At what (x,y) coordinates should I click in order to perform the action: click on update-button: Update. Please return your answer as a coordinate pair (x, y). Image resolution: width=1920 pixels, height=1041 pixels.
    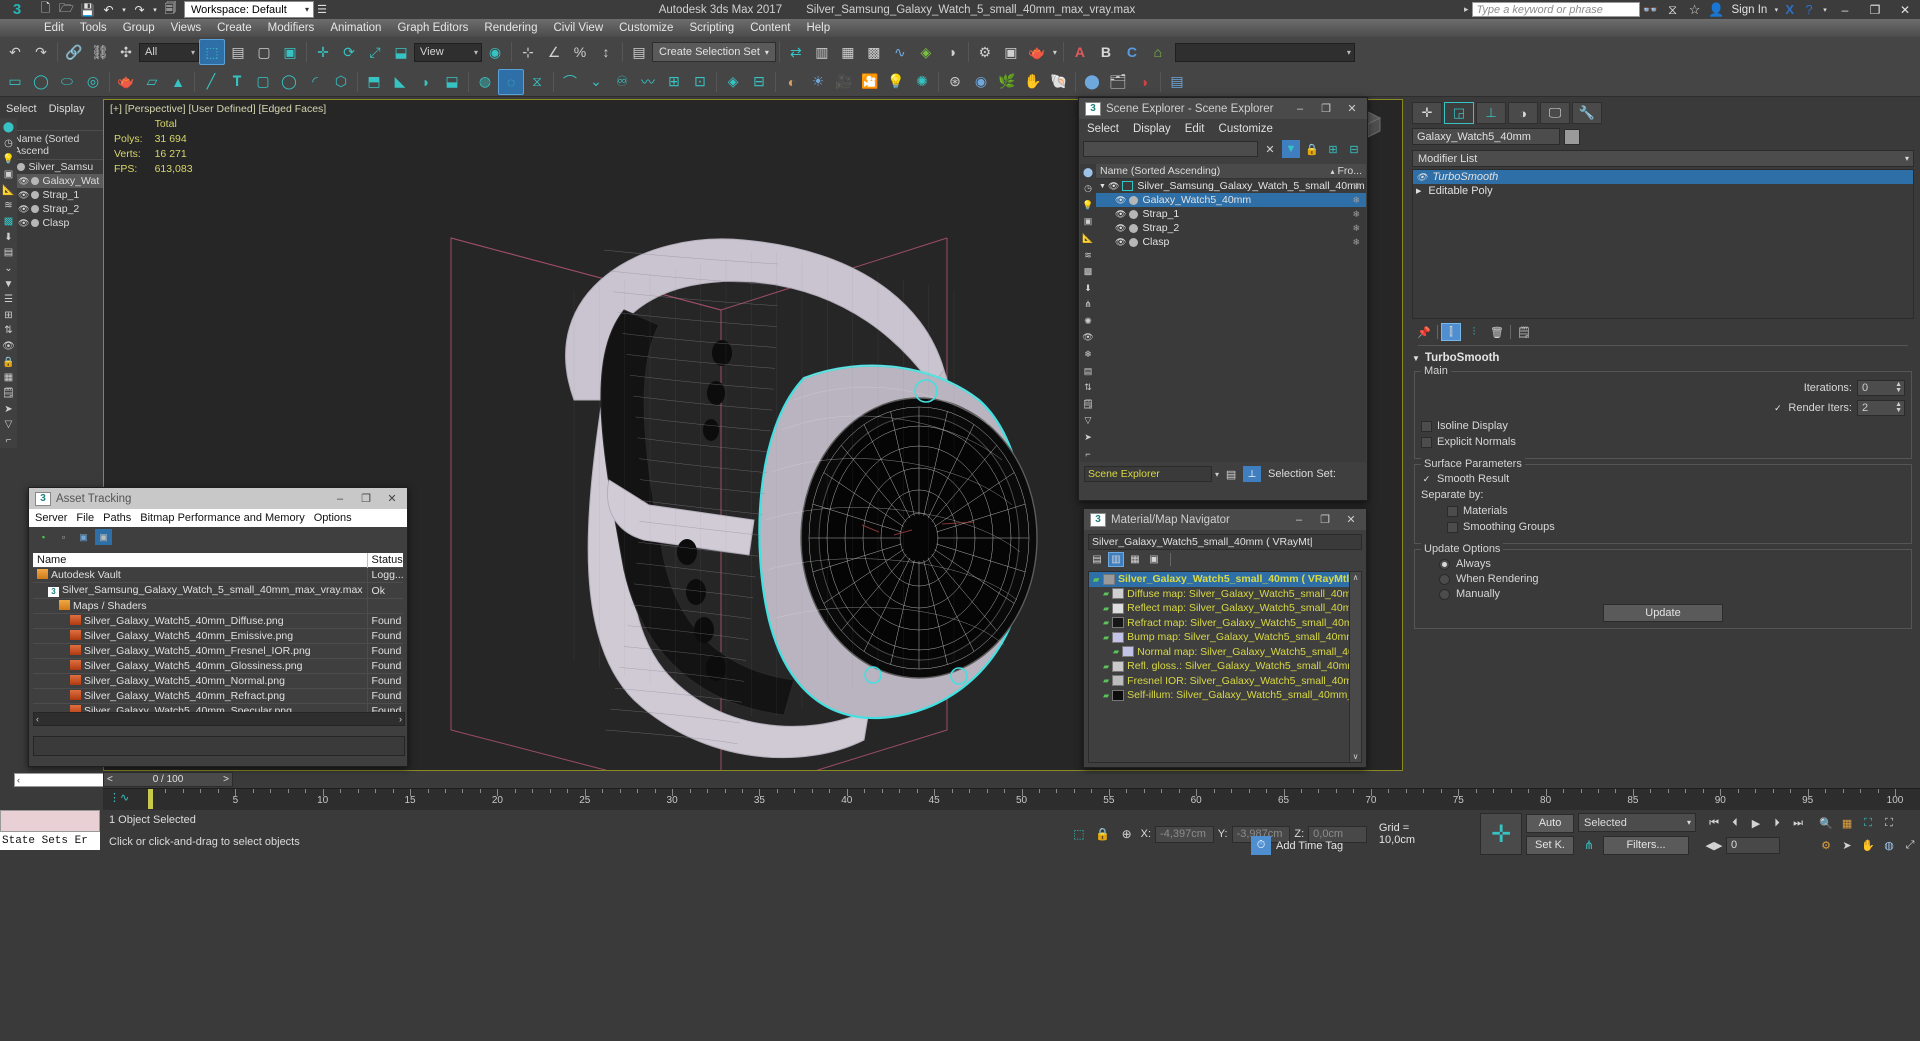
    Looking at the image, I should click on (1663, 613).